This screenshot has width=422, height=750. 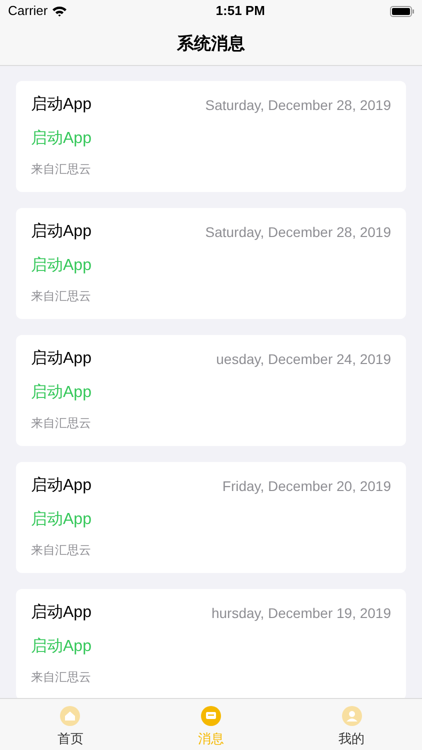 I want to click on carrier-text: Carrier, so click(x=28, y=11).